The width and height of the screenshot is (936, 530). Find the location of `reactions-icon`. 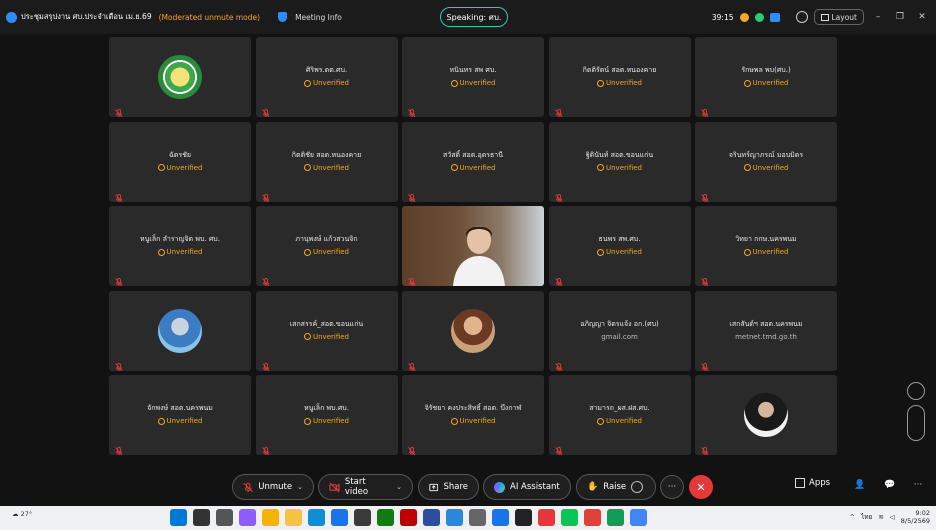

reactions-icon is located at coordinates (637, 487).